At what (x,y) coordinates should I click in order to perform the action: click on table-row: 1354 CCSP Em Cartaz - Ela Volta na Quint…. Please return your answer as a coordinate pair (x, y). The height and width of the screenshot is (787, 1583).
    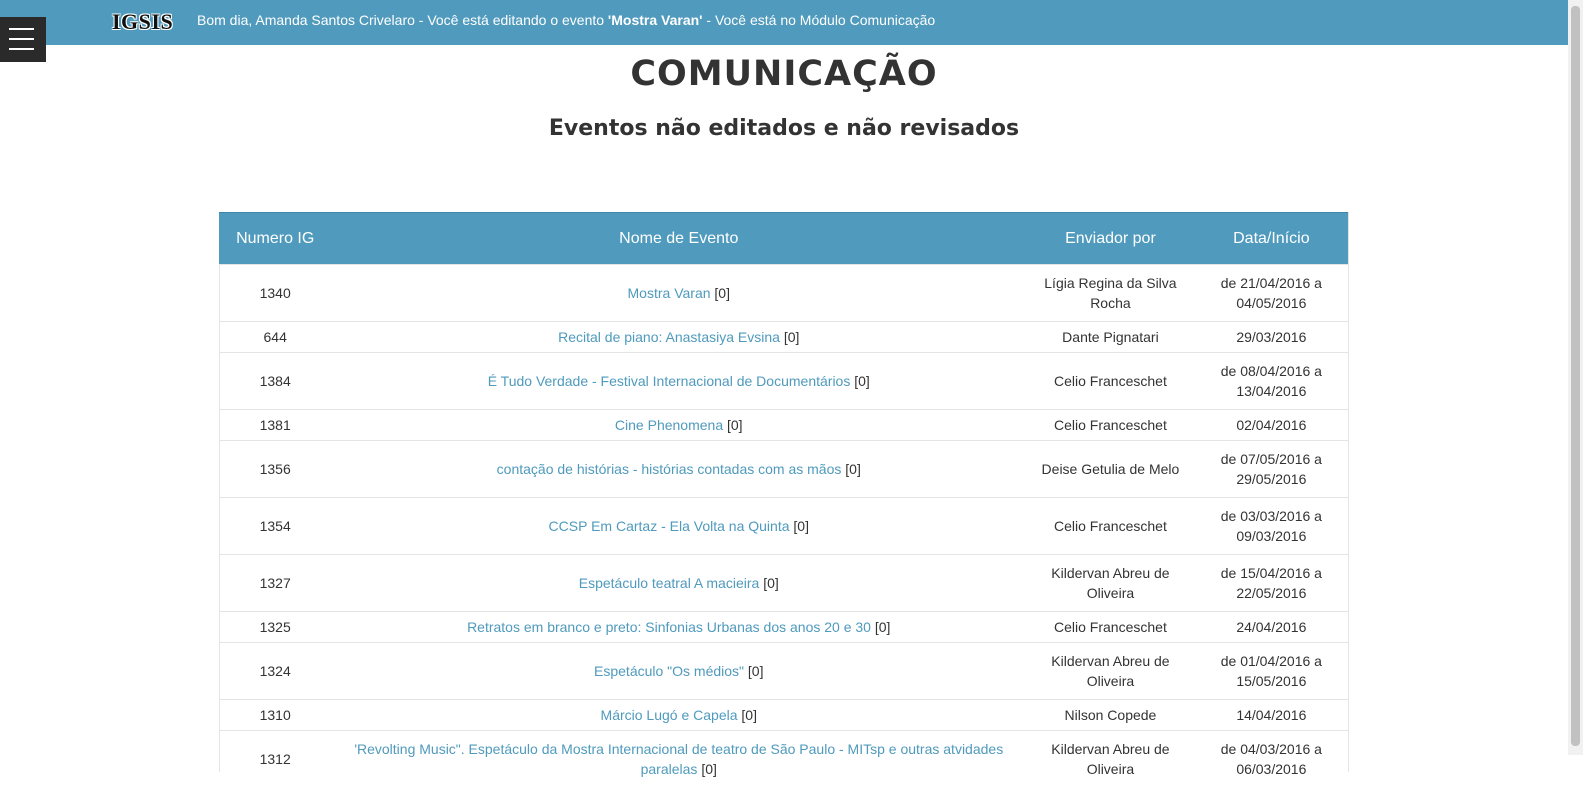
    Looking at the image, I should click on (783, 526).